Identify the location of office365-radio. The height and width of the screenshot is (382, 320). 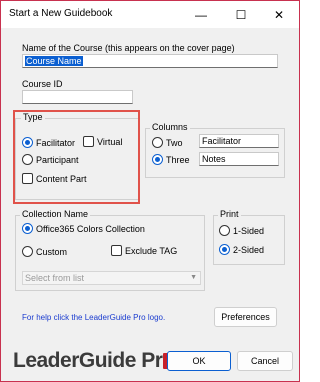
(27, 228).